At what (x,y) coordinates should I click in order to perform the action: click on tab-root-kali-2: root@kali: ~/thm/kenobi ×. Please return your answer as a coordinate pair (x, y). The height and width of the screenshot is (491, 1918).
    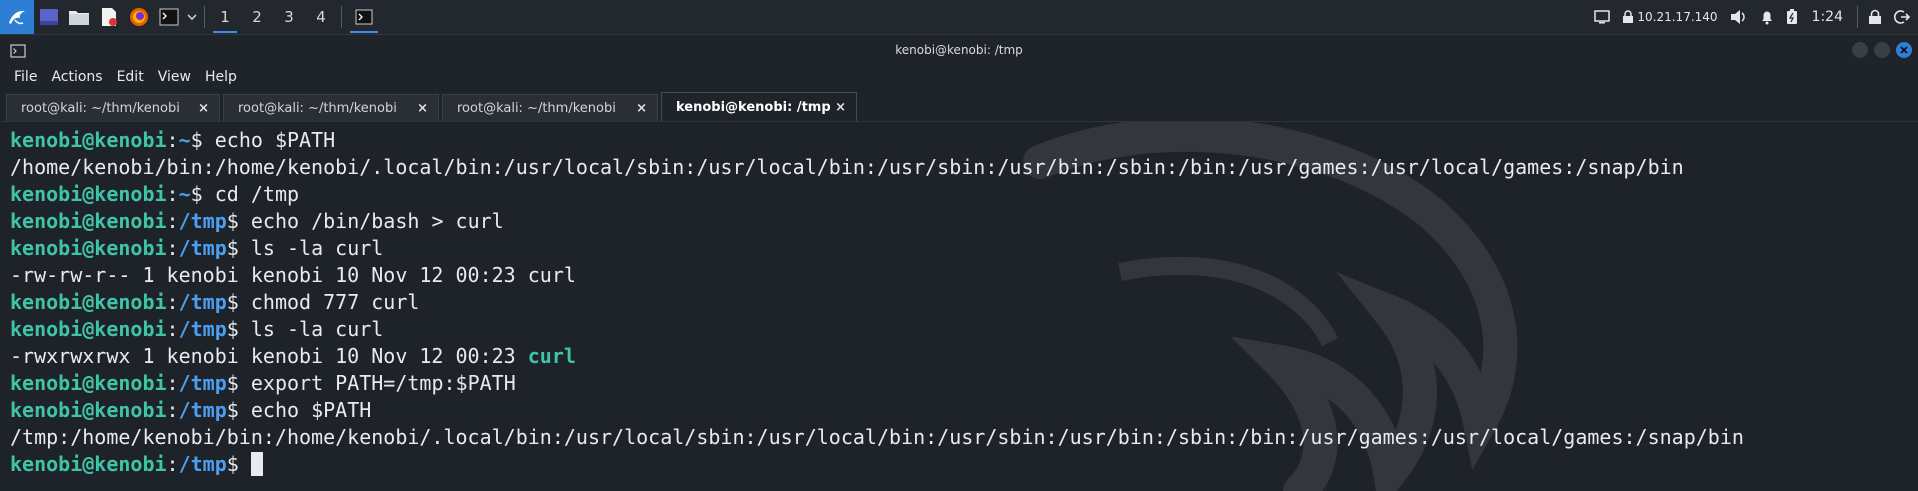
    Looking at the image, I should click on (331, 107).